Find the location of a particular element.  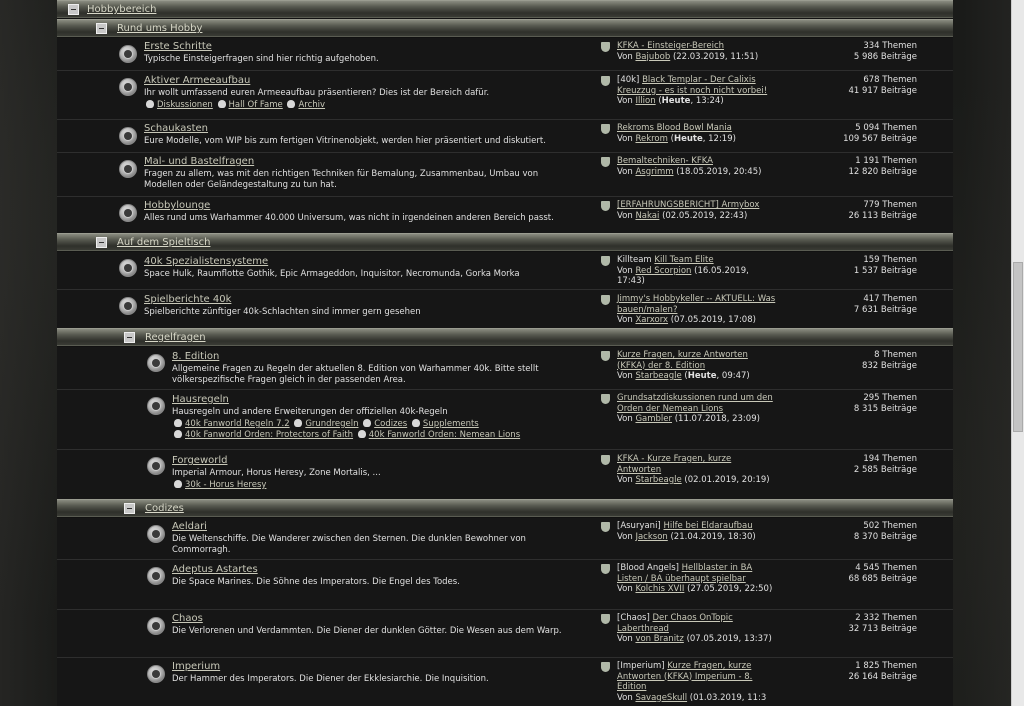

scrollbar-thumb is located at coordinates (1018, 347).